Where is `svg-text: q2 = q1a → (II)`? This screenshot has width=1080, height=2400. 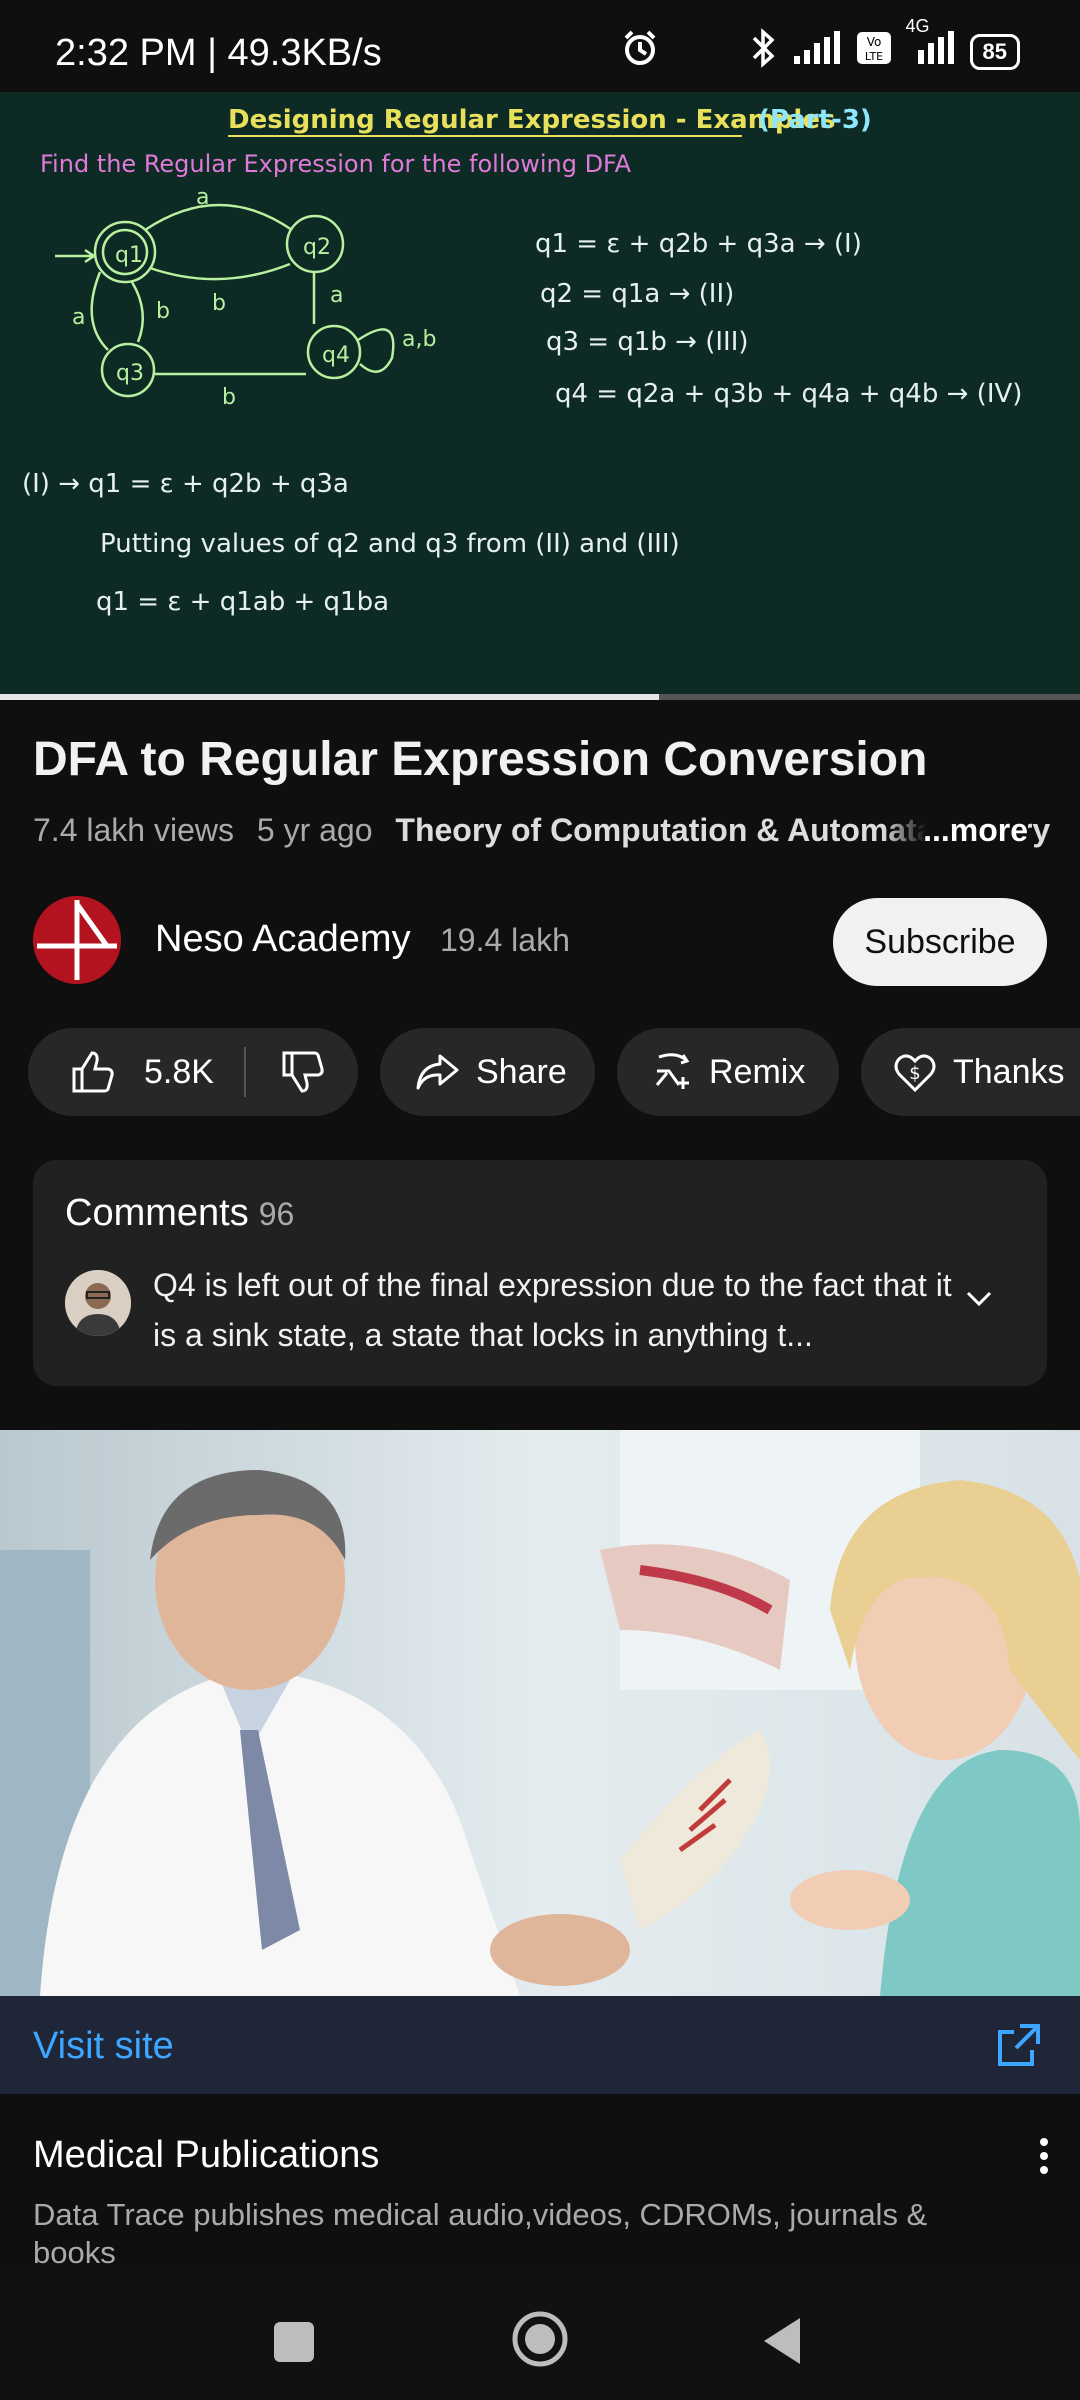
svg-text: q2 = q1a → (II) is located at coordinates (637, 294).